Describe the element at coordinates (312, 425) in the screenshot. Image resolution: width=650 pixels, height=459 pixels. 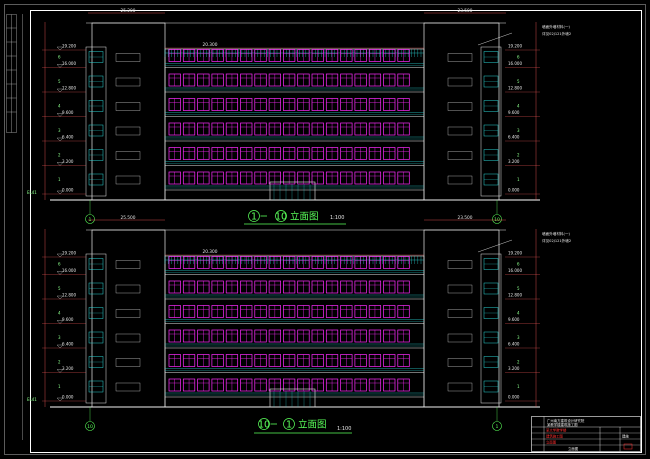
I see `title-text: 立面图` at that location.